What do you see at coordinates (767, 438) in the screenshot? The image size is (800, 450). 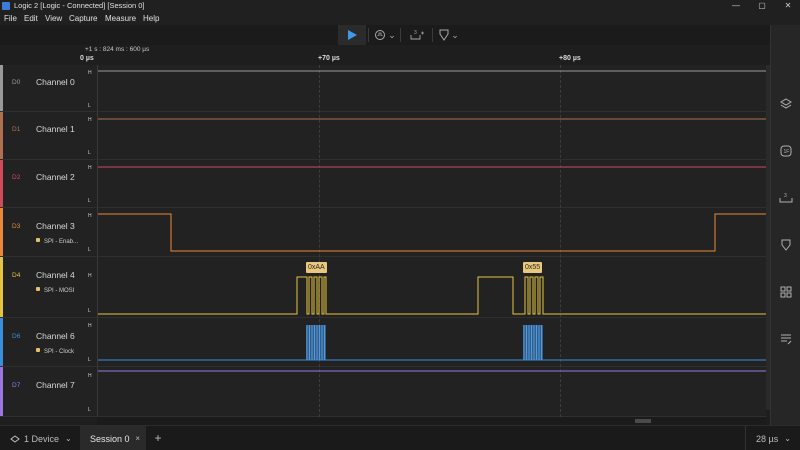 I see `zoom-level-value: 28 µs` at bounding box center [767, 438].